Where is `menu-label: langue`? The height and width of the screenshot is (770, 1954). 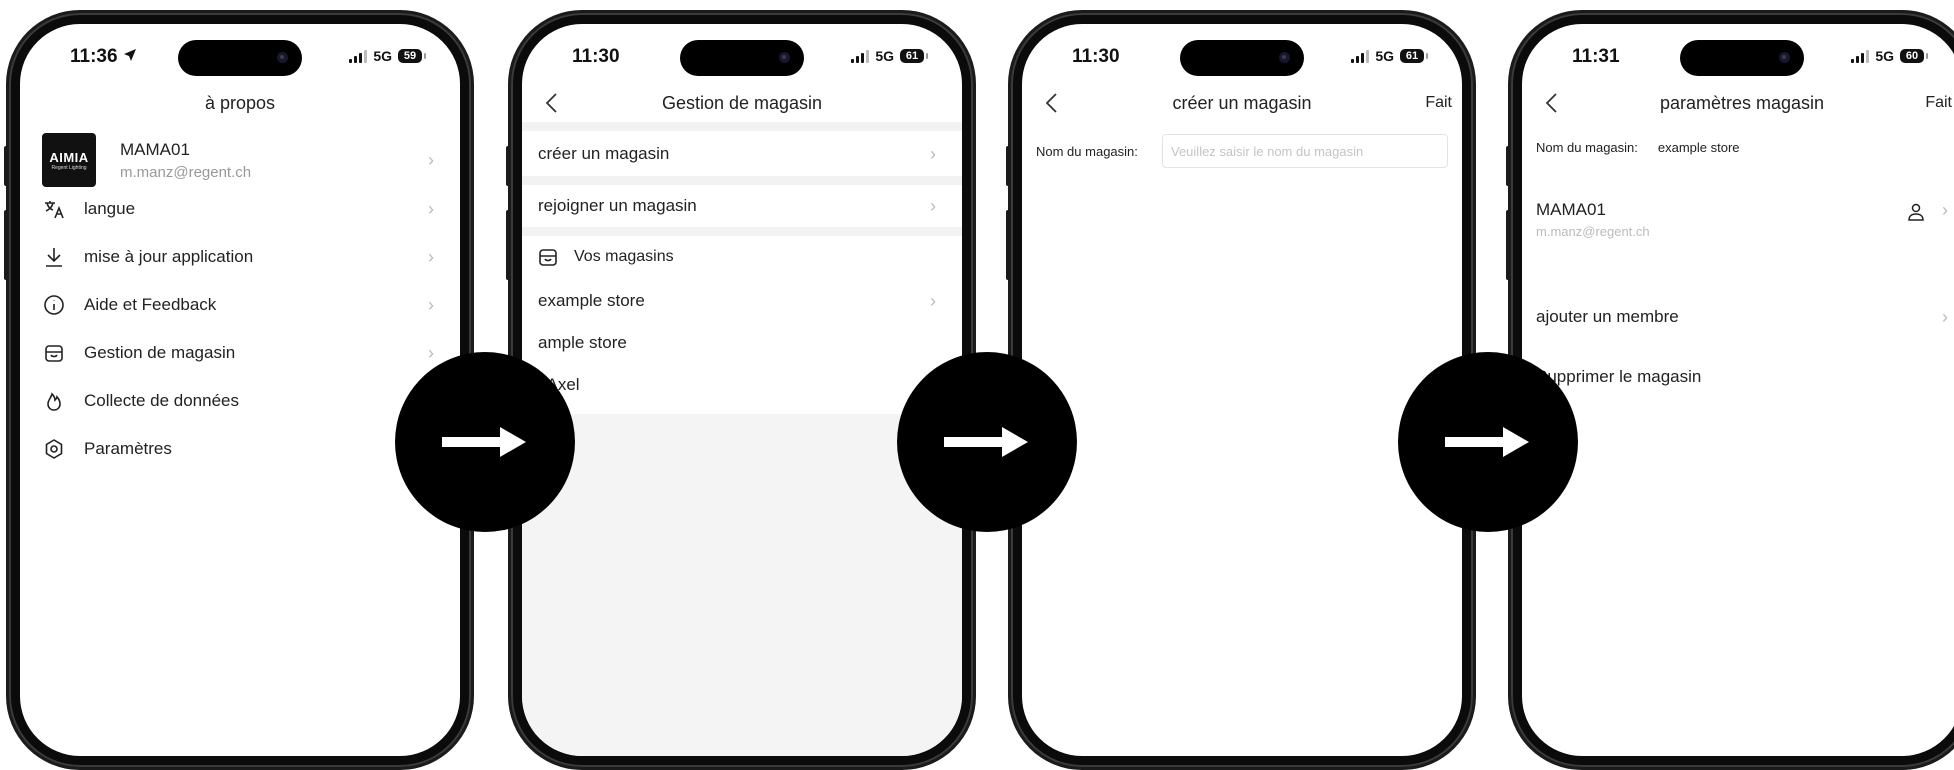 menu-label: langue is located at coordinates (110, 208).